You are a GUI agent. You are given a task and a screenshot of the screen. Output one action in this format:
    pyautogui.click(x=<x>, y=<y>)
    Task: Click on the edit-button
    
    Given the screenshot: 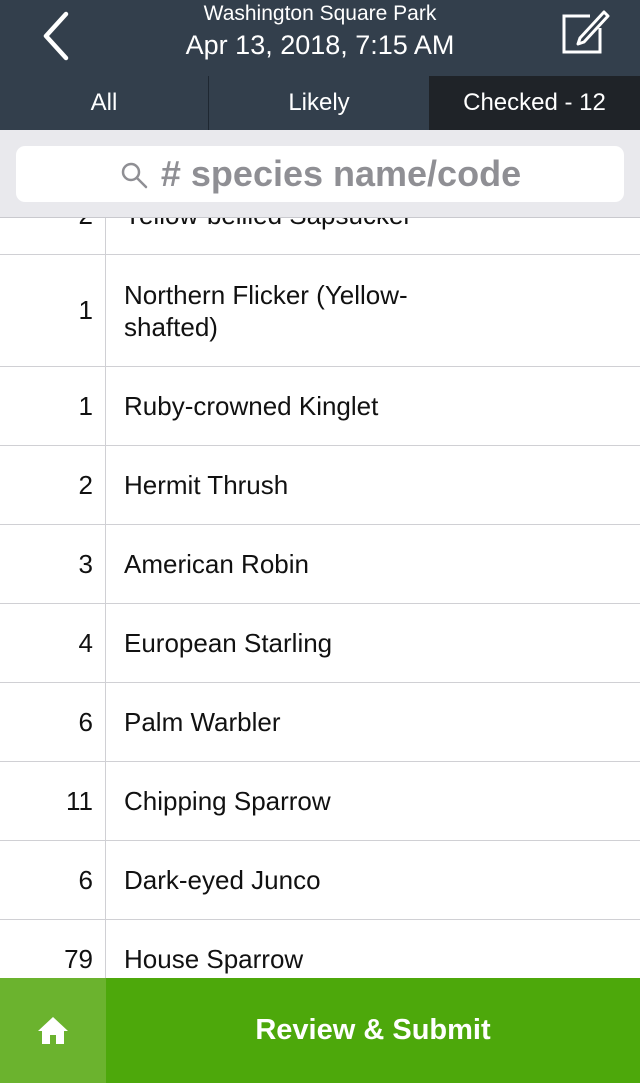 What is the action you would take?
    pyautogui.click(x=585, y=33)
    